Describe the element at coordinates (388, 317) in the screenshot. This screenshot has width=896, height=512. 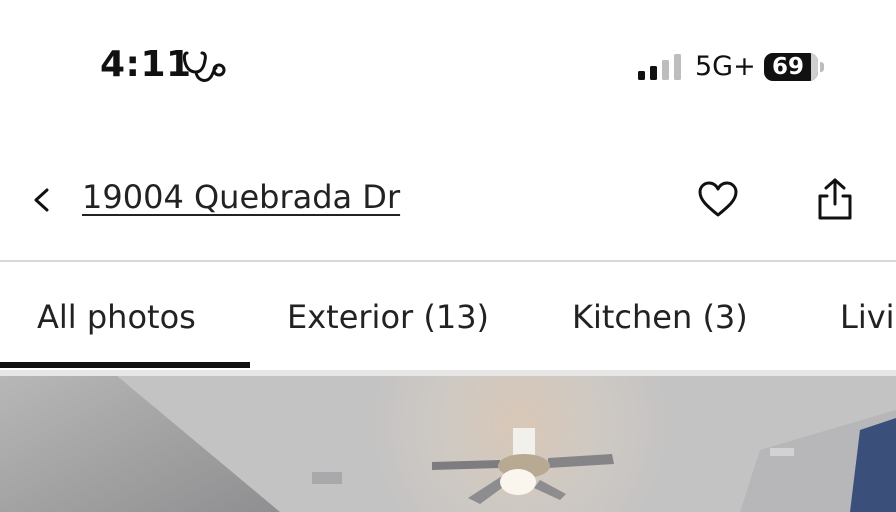
I see `tab-exterior: Exterior (13)` at that location.